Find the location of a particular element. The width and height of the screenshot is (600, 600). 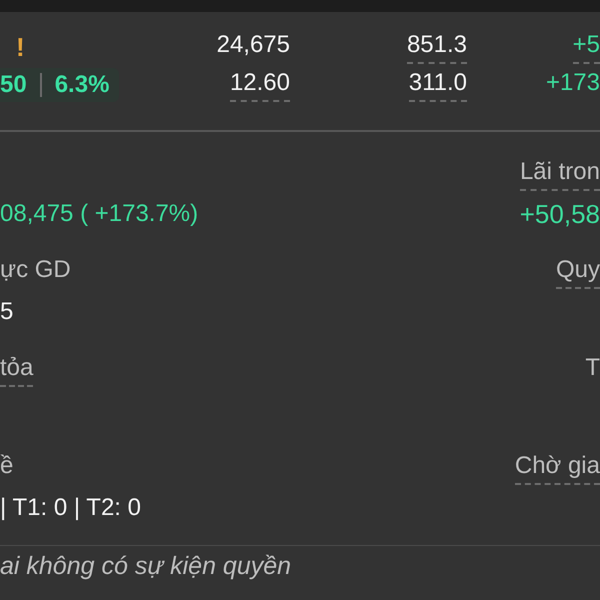

table-cell-text: 24,675 is located at coordinates (253, 45).